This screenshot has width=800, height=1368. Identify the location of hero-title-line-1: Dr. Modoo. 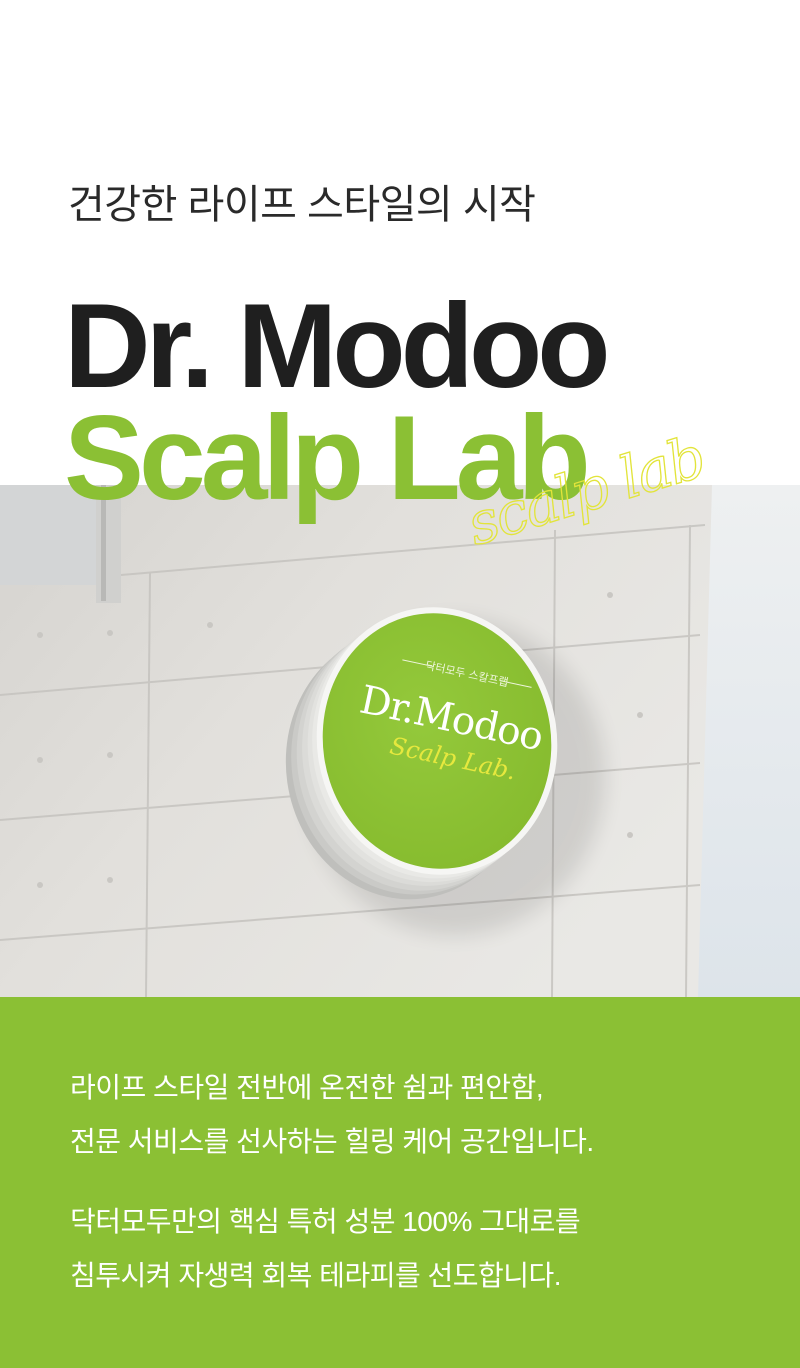
(337, 346).